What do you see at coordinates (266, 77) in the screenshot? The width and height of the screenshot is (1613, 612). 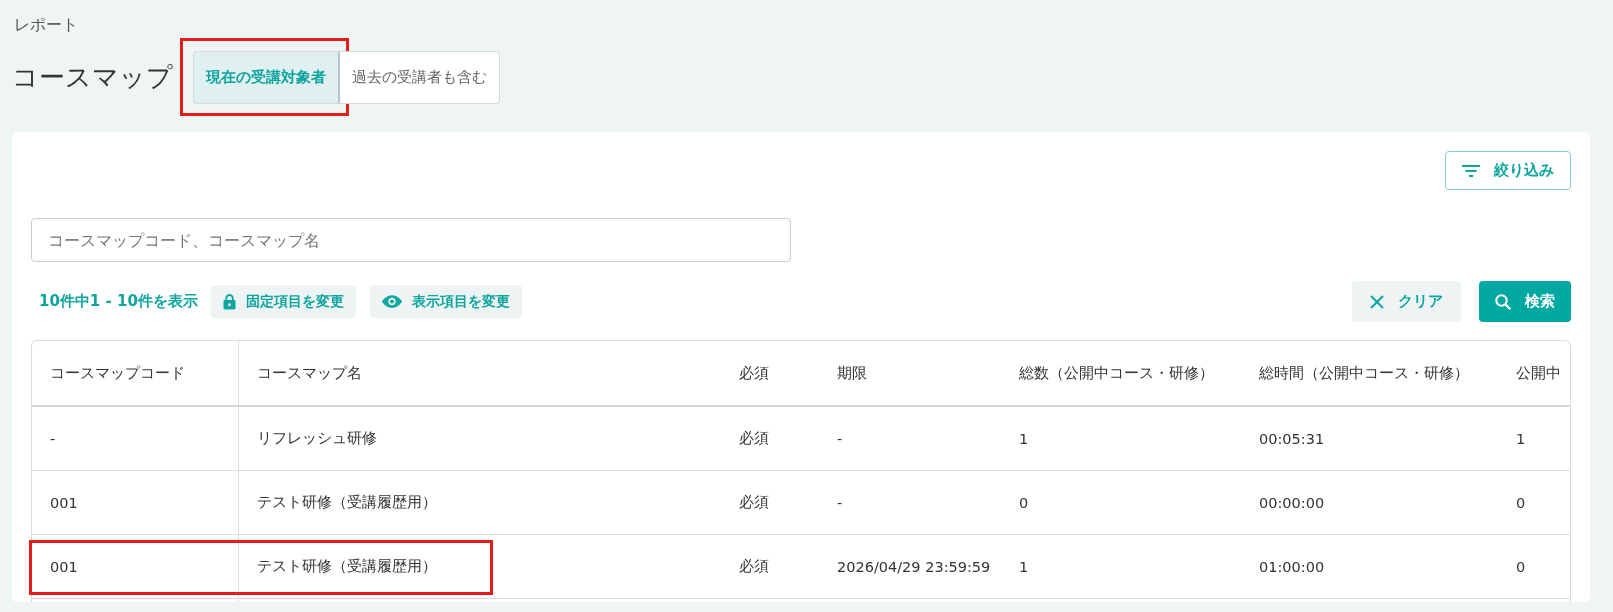 I see `tab: 現在の受講対象者` at bounding box center [266, 77].